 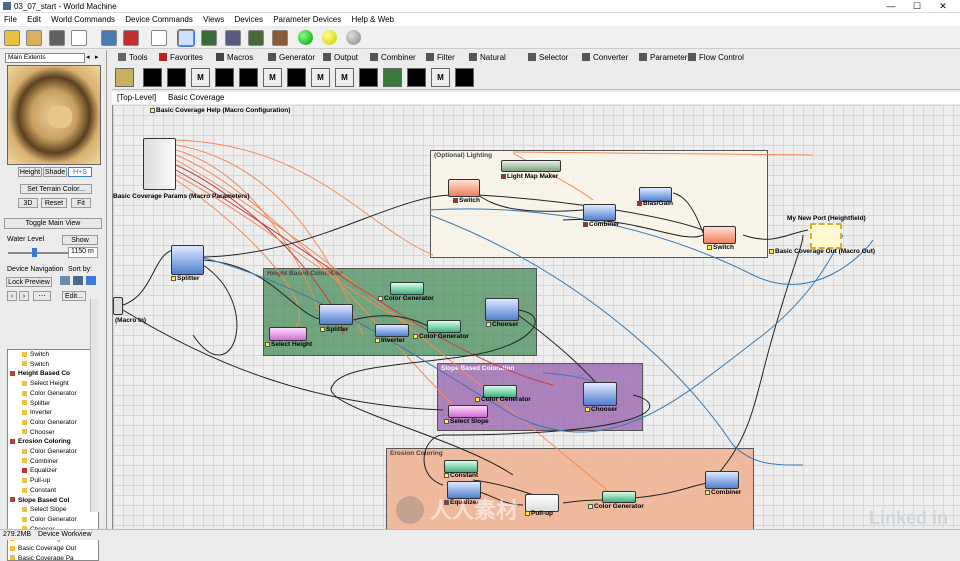 I want to click on terrain-view-icon, so click(x=256, y=38).